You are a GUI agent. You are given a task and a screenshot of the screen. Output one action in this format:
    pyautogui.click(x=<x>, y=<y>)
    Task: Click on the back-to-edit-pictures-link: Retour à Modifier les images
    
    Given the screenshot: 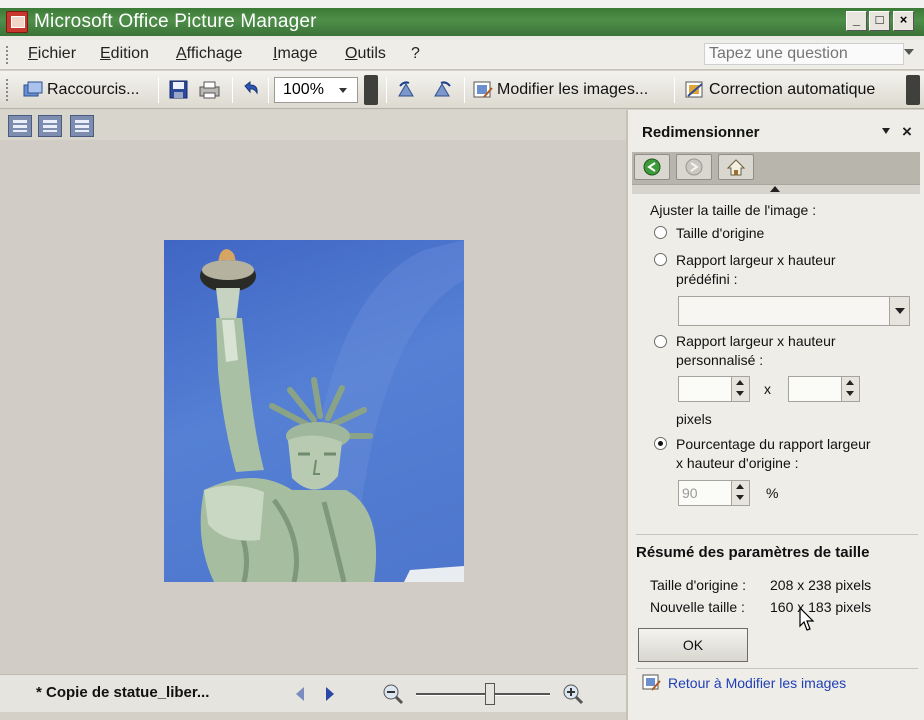 What is the action you would take?
    pyautogui.click(x=757, y=683)
    